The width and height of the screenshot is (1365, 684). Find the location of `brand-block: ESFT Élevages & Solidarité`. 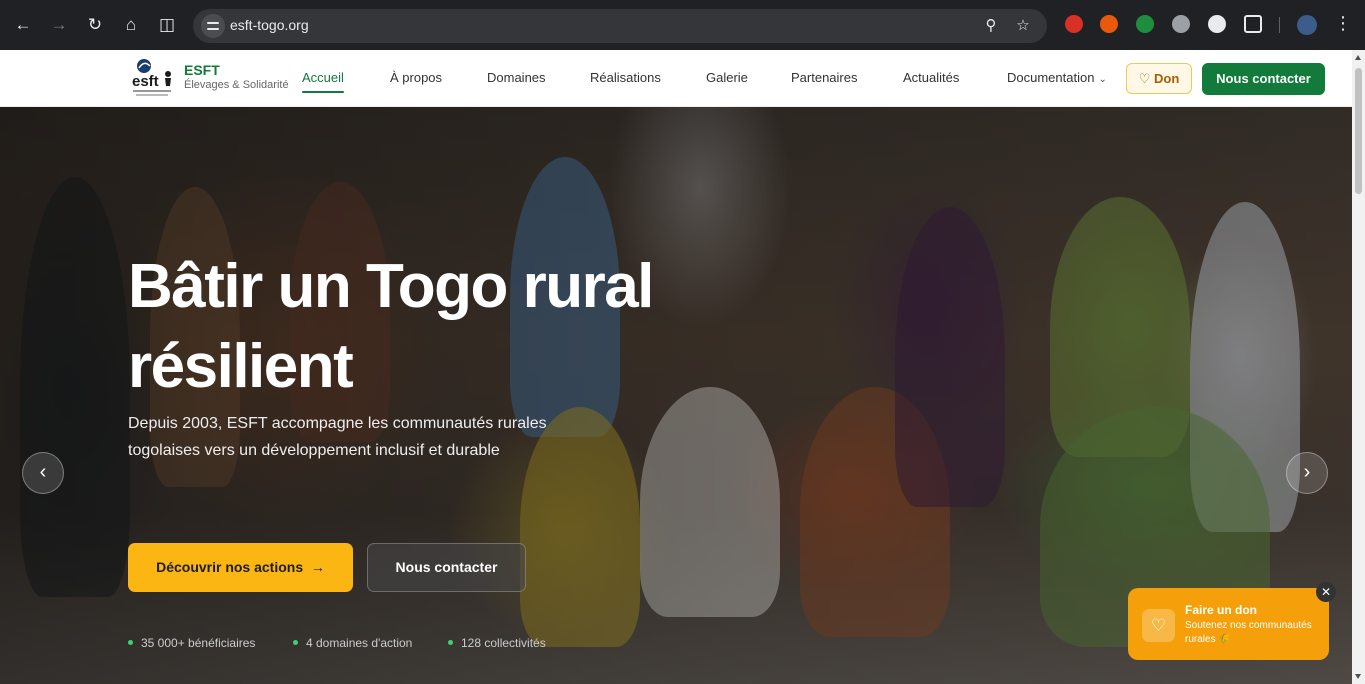

brand-block: ESFT Élevages & Solidarité is located at coordinates (236, 76).